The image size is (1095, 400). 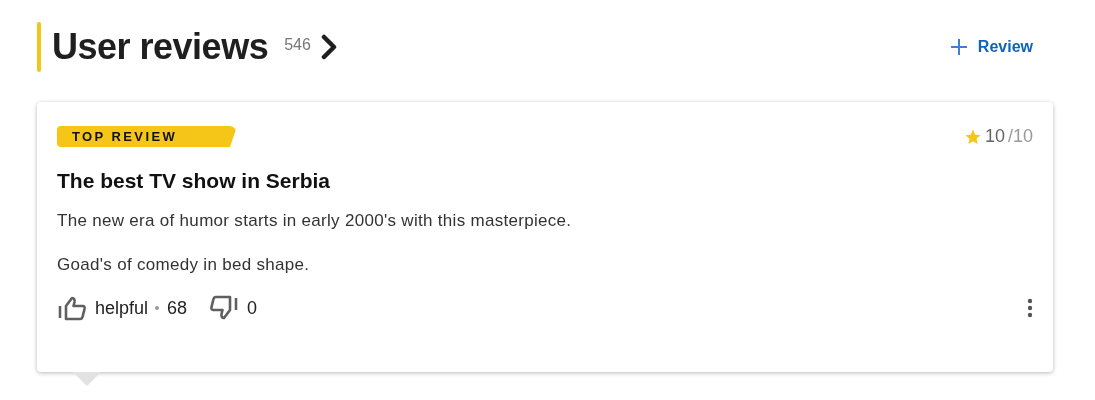 What do you see at coordinates (157, 308) in the screenshot?
I see `separator-dot` at bounding box center [157, 308].